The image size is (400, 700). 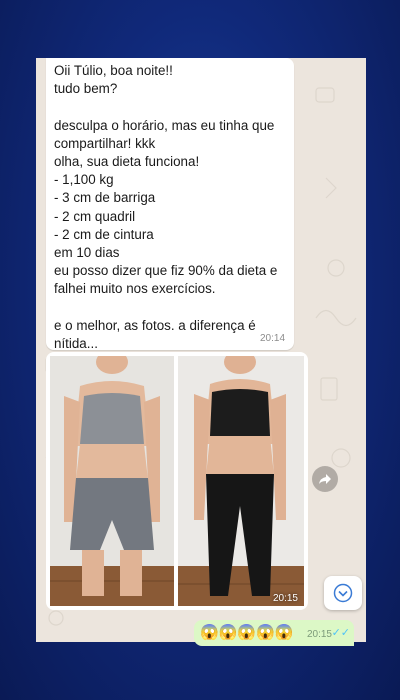 I want to click on message-line: desculpa o horário, mas eu tinha que, so click(x=164, y=125).